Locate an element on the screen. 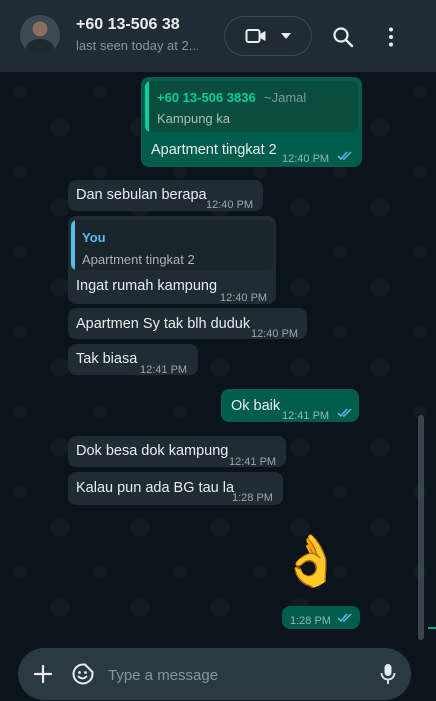  message-outgoing: Ok baik 12:41 PM is located at coordinates (290, 405).